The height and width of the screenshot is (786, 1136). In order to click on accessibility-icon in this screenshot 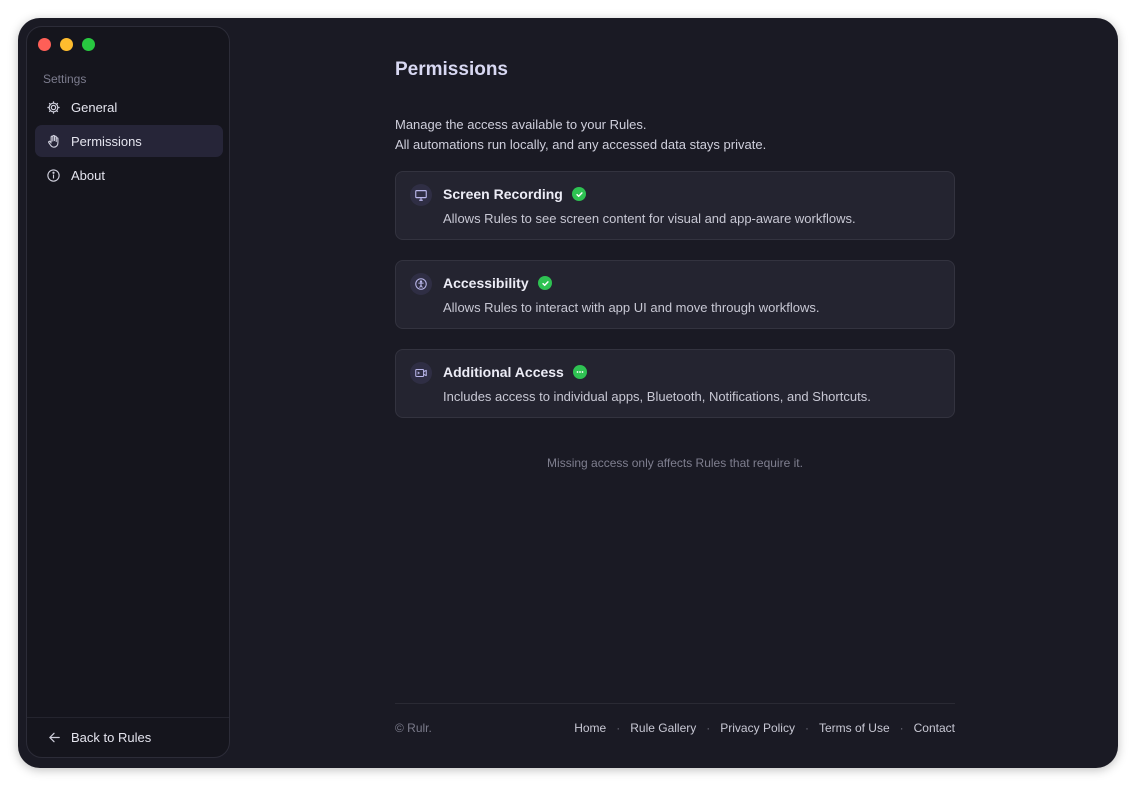, I will do `click(421, 284)`.